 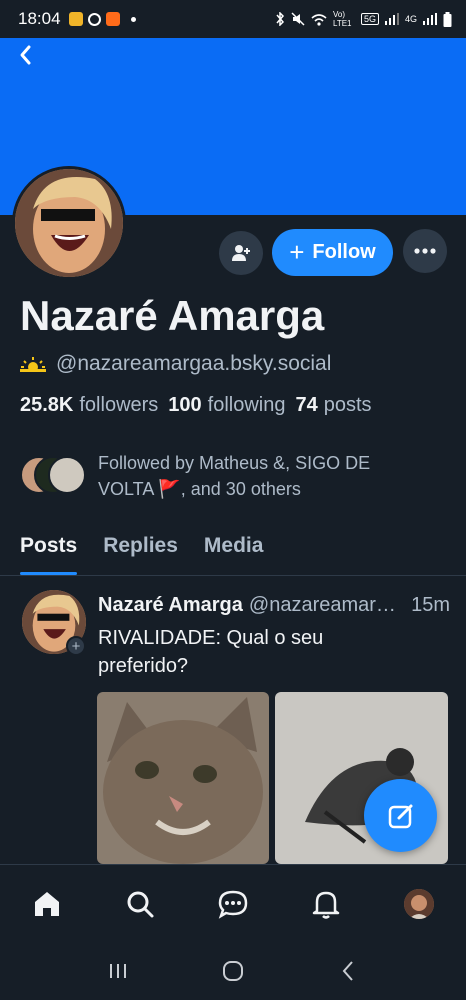 I want to click on back-nav-button, so click(x=348, y=971).